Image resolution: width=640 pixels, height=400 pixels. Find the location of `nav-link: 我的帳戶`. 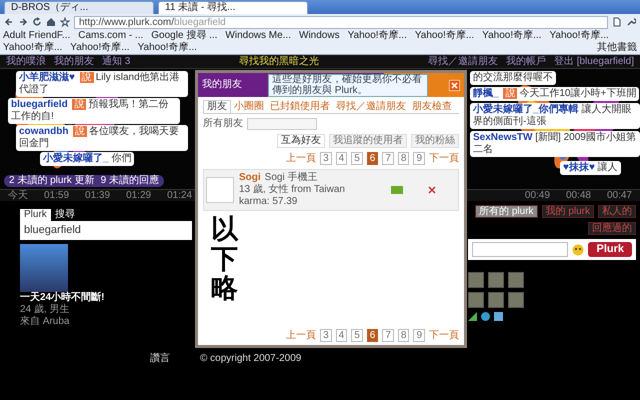

nav-link: 我的帳戶 is located at coordinates (526, 62).